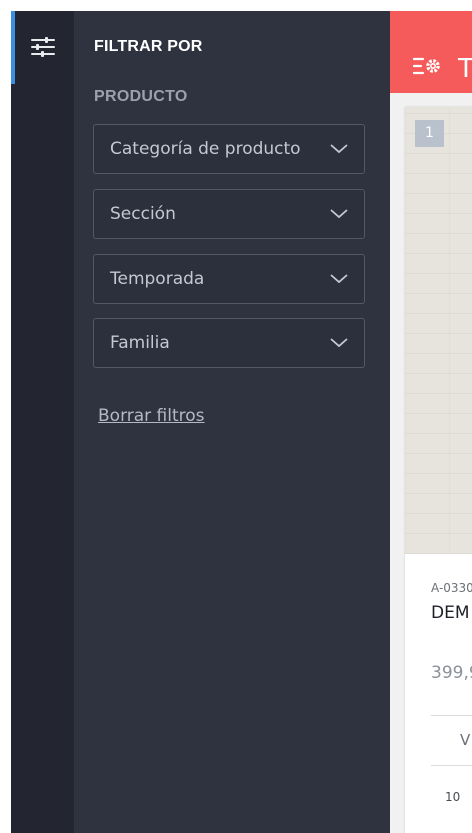 This screenshot has height=833, width=472. What do you see at coordinates (151, 416) in the screenshot?
I see `clear-filters-link: Borrar filtros` at bounding box center [151, 416].